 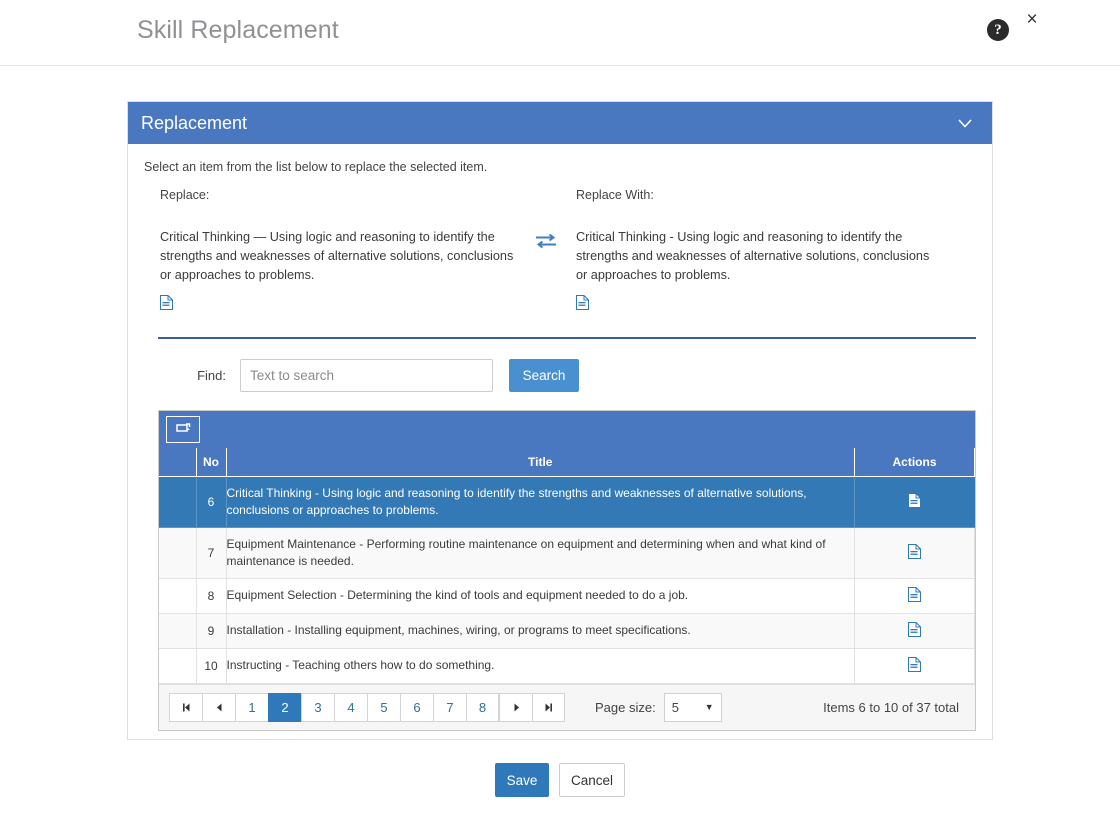 I want to click on page-prev-button, so click(x=218, y=707).